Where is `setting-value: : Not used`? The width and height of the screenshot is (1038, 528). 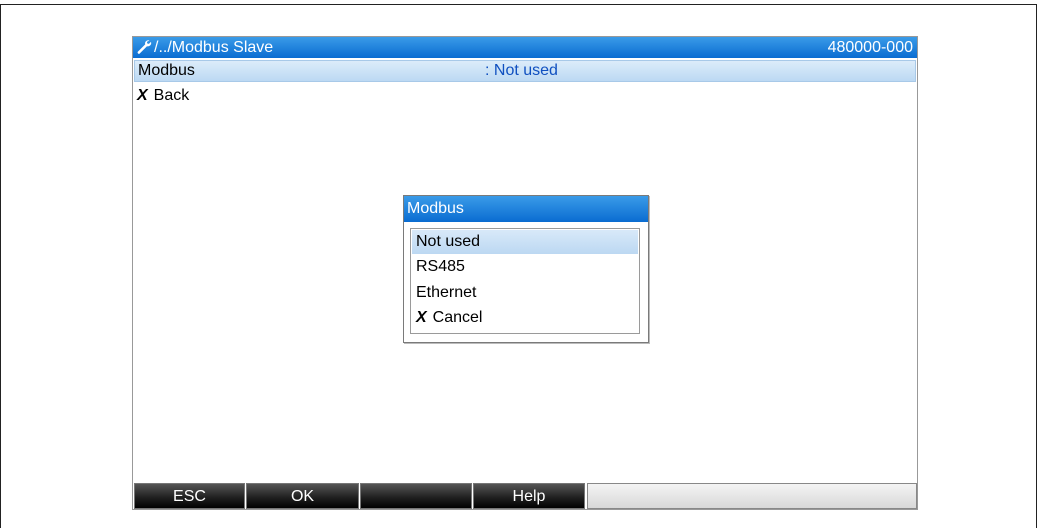 setting-value: : Not used is located at coordinates (521, 70).